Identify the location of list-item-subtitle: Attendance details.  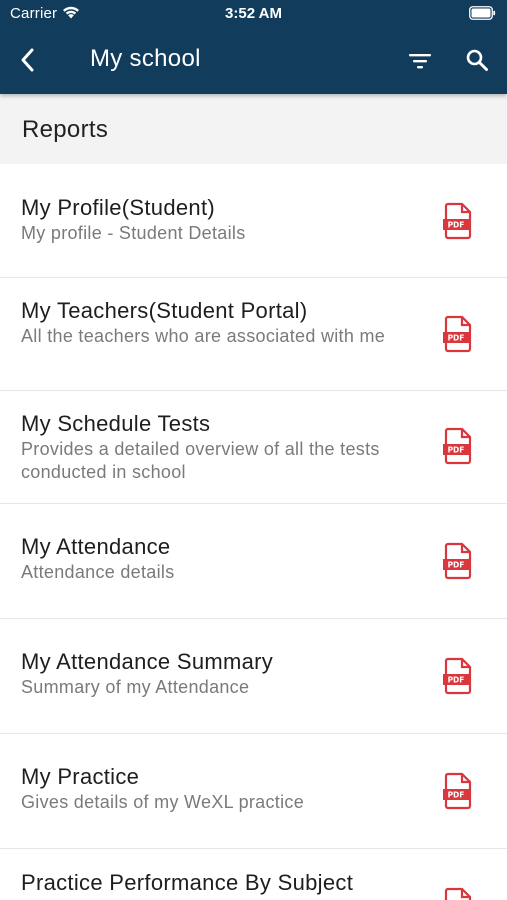
(98, 572).